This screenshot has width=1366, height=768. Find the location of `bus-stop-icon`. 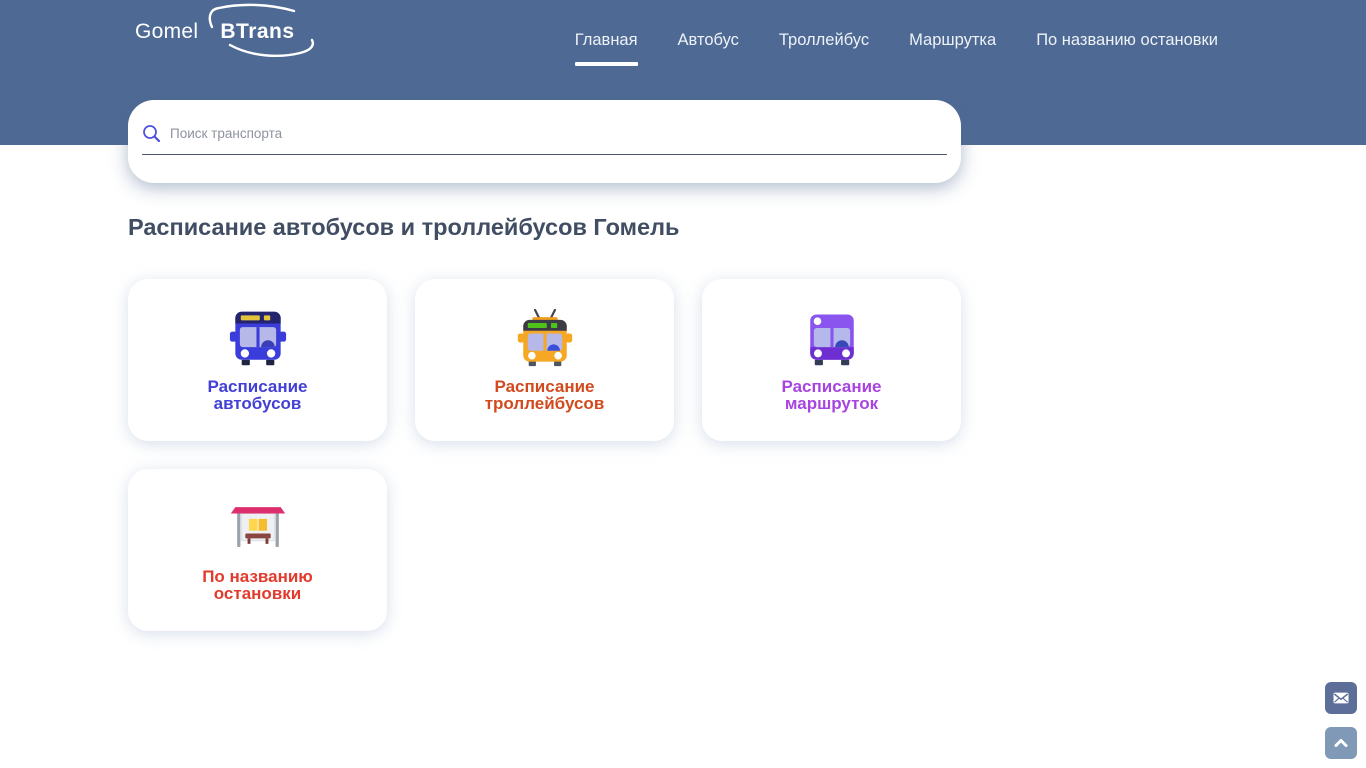

bus-stop-icon is located at coordinates (257, 527).